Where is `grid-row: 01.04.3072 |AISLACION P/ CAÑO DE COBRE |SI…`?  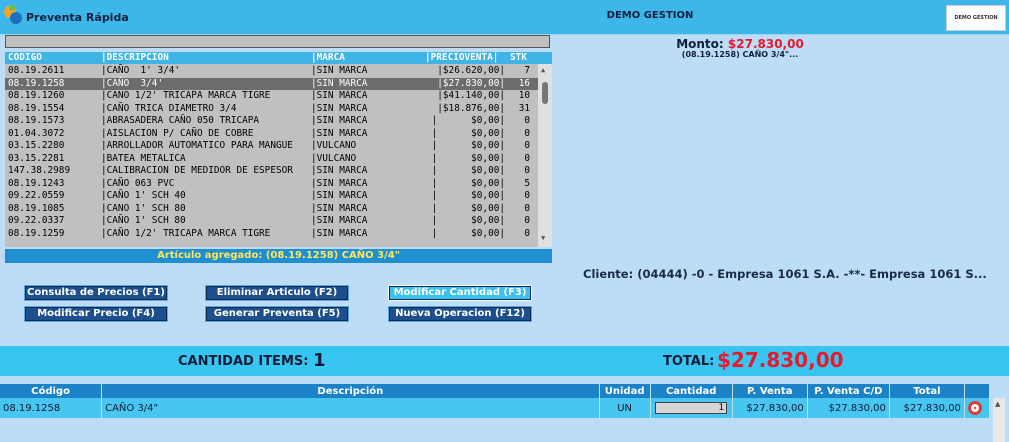
grid-row: 01.04.3072 |AISLACION P/ CAÑO DE COBRE |SI… is located at coordinates (278, 134).